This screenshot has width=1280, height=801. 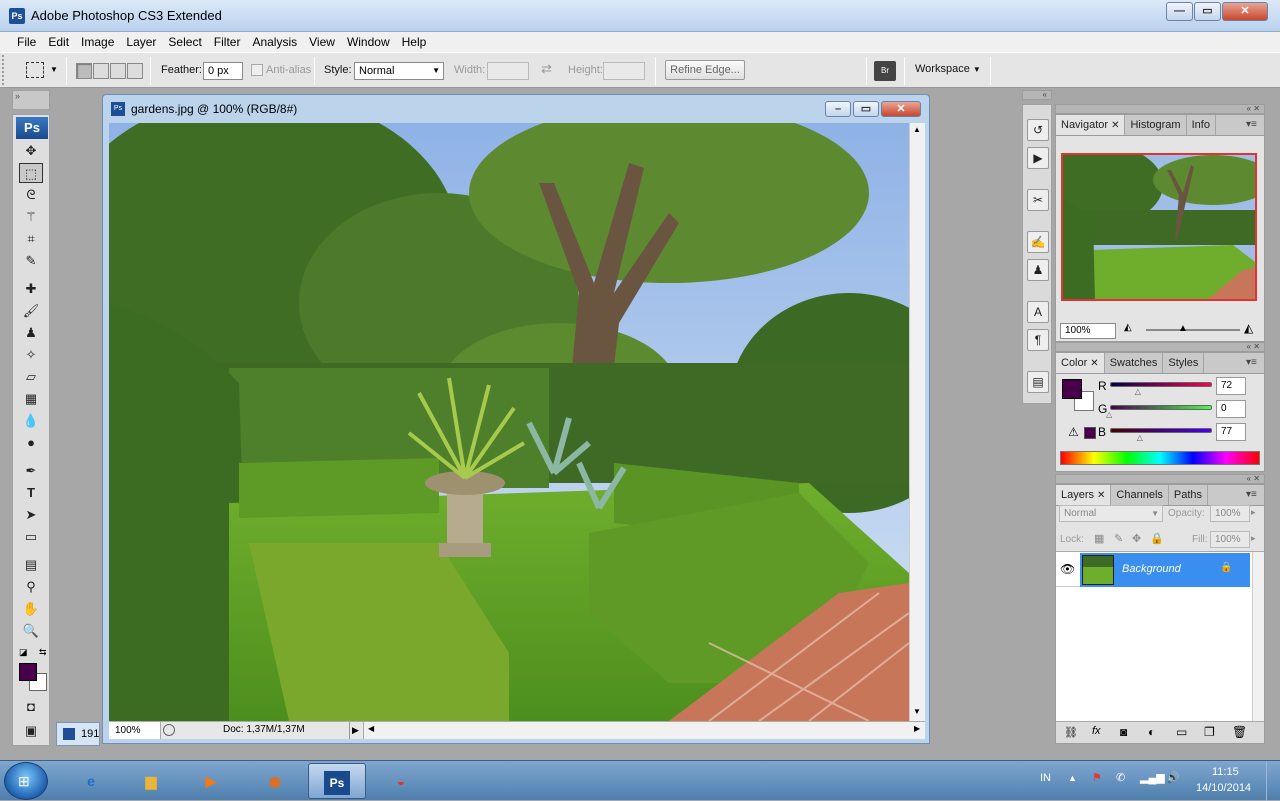 What do you see at coordinates (31, 195) in the screenshot?
I see `lasso-tool-icon: ᘓ` at bounding box center [31, 195].